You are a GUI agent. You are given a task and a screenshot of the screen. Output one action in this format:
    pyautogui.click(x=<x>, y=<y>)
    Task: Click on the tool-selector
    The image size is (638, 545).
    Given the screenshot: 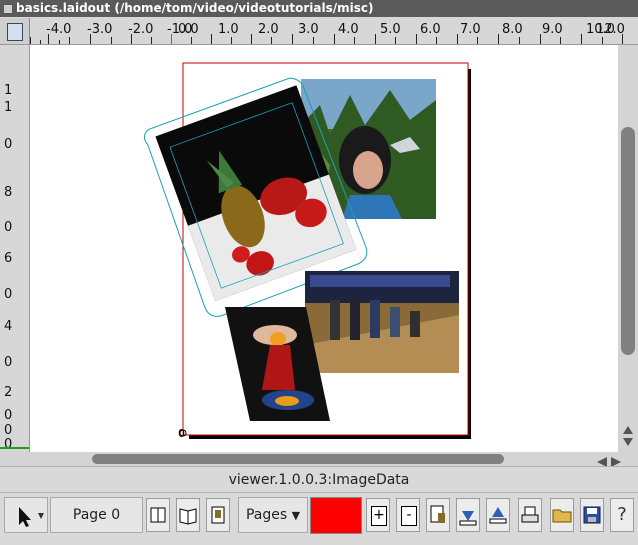 What is the action you would take?
    pyautogui.click(x=26, y=515)
    